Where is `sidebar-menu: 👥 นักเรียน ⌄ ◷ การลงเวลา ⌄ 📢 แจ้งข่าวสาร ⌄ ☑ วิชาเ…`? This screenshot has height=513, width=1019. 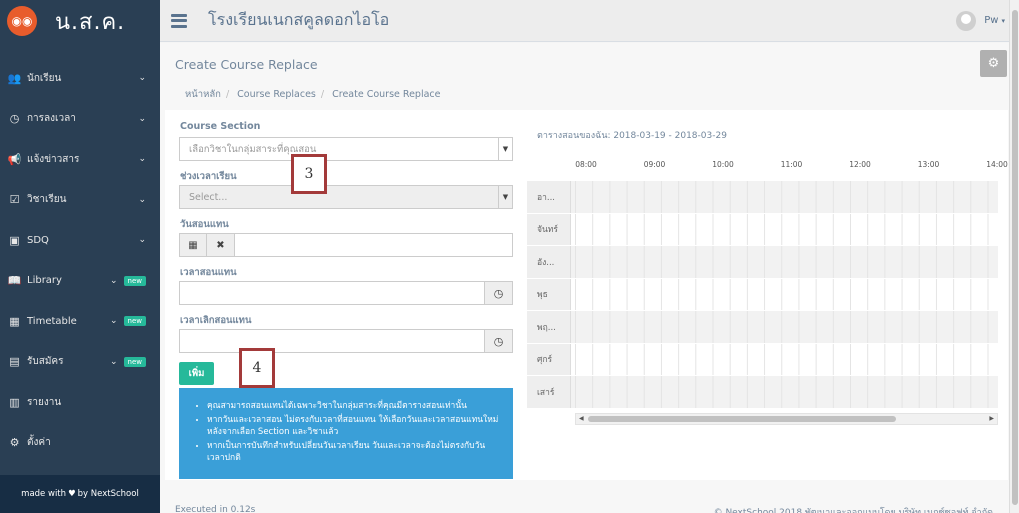
sidebar-menu: 👥 นักเรียน ⌄ ◷ การลงเวลา ⌄ 📢 แจ้งข่าวสาร ⌄ ☑ วิชาเ… is located at coordinates (80, 260).